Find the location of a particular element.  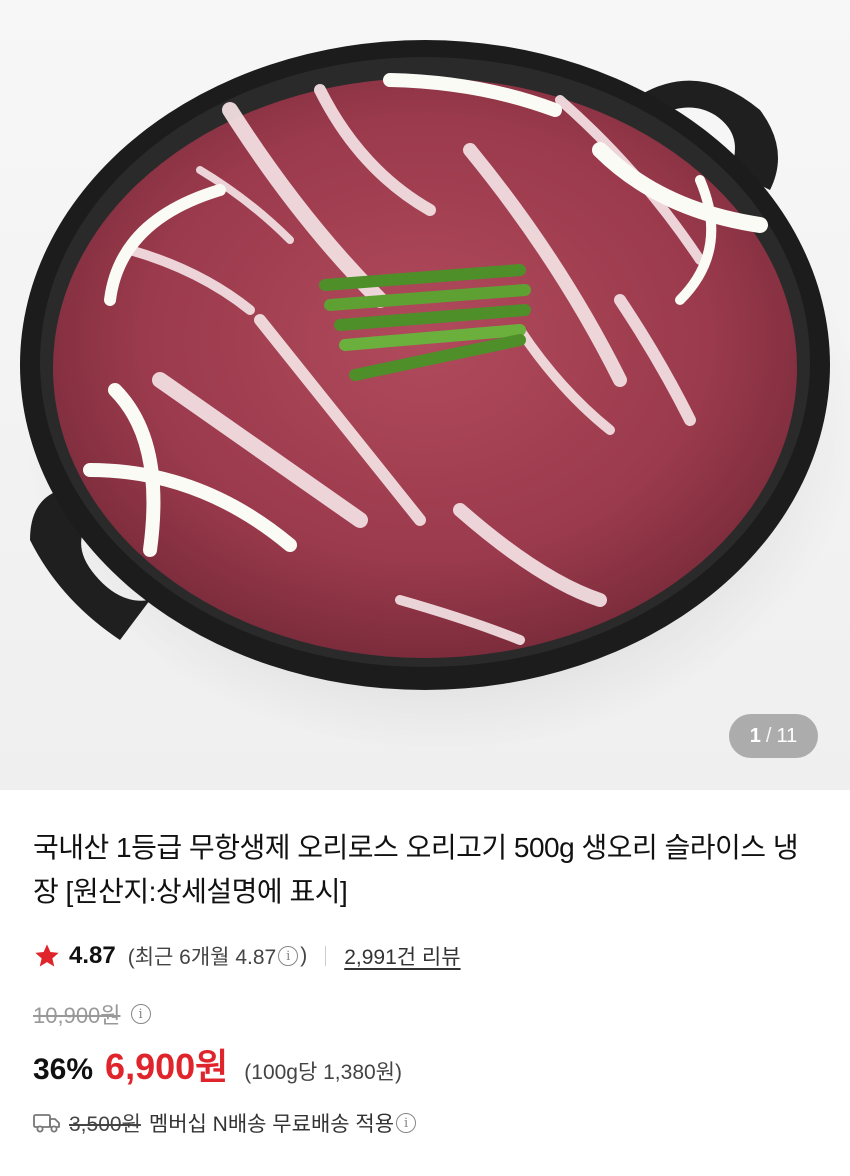

rating-row: 4.87 (최근 6개월 4.87 i ) 2,991건 리뷰 is located at coordinates (247, 956).